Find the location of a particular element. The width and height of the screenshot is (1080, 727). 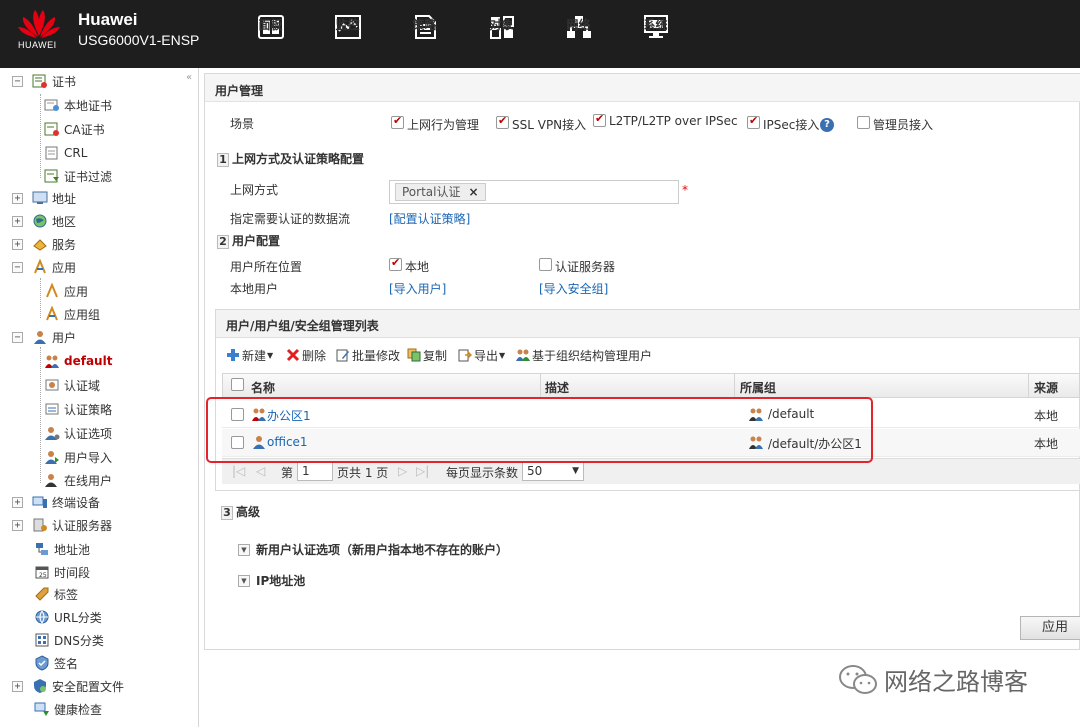

sidebar-item-url-category: URL分类 is located at coordinates (68, 617).